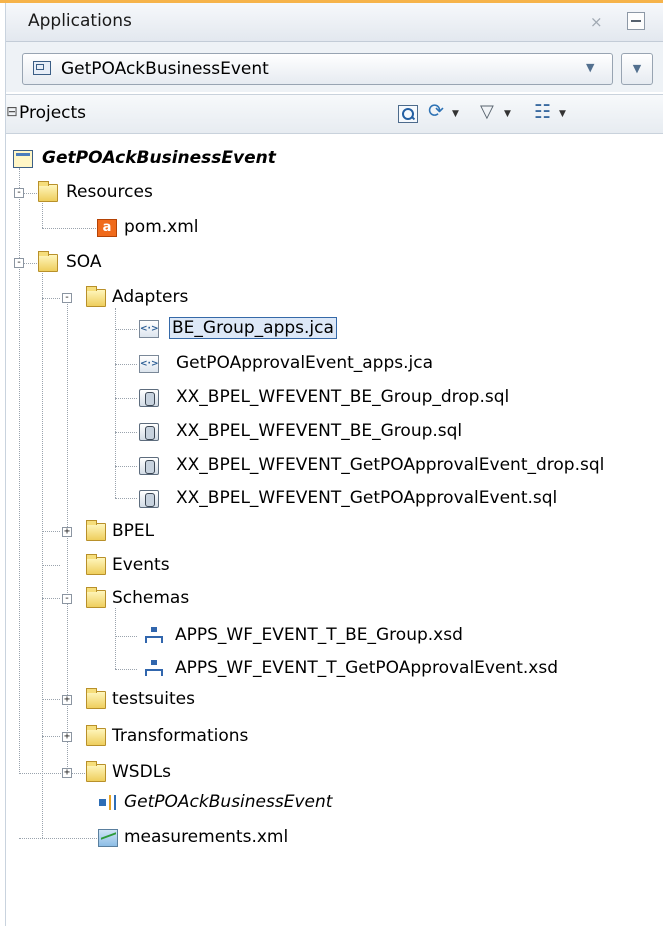 This screenshot has width=663, height=926. Describe the element at coordinates (161, 227) in the screenshot. I see `tree-item-label: pom.xml` at that location.